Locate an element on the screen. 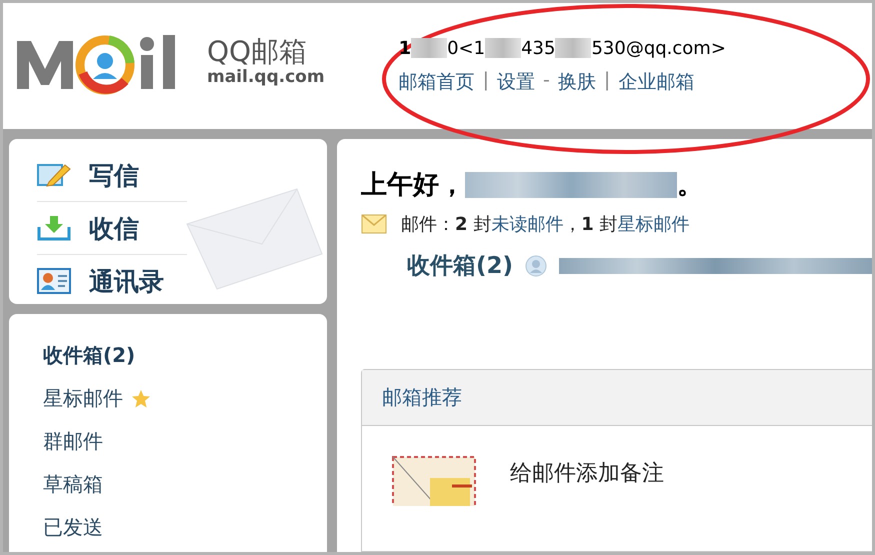  action-link: 收信 is located at coordinates (114, 228).